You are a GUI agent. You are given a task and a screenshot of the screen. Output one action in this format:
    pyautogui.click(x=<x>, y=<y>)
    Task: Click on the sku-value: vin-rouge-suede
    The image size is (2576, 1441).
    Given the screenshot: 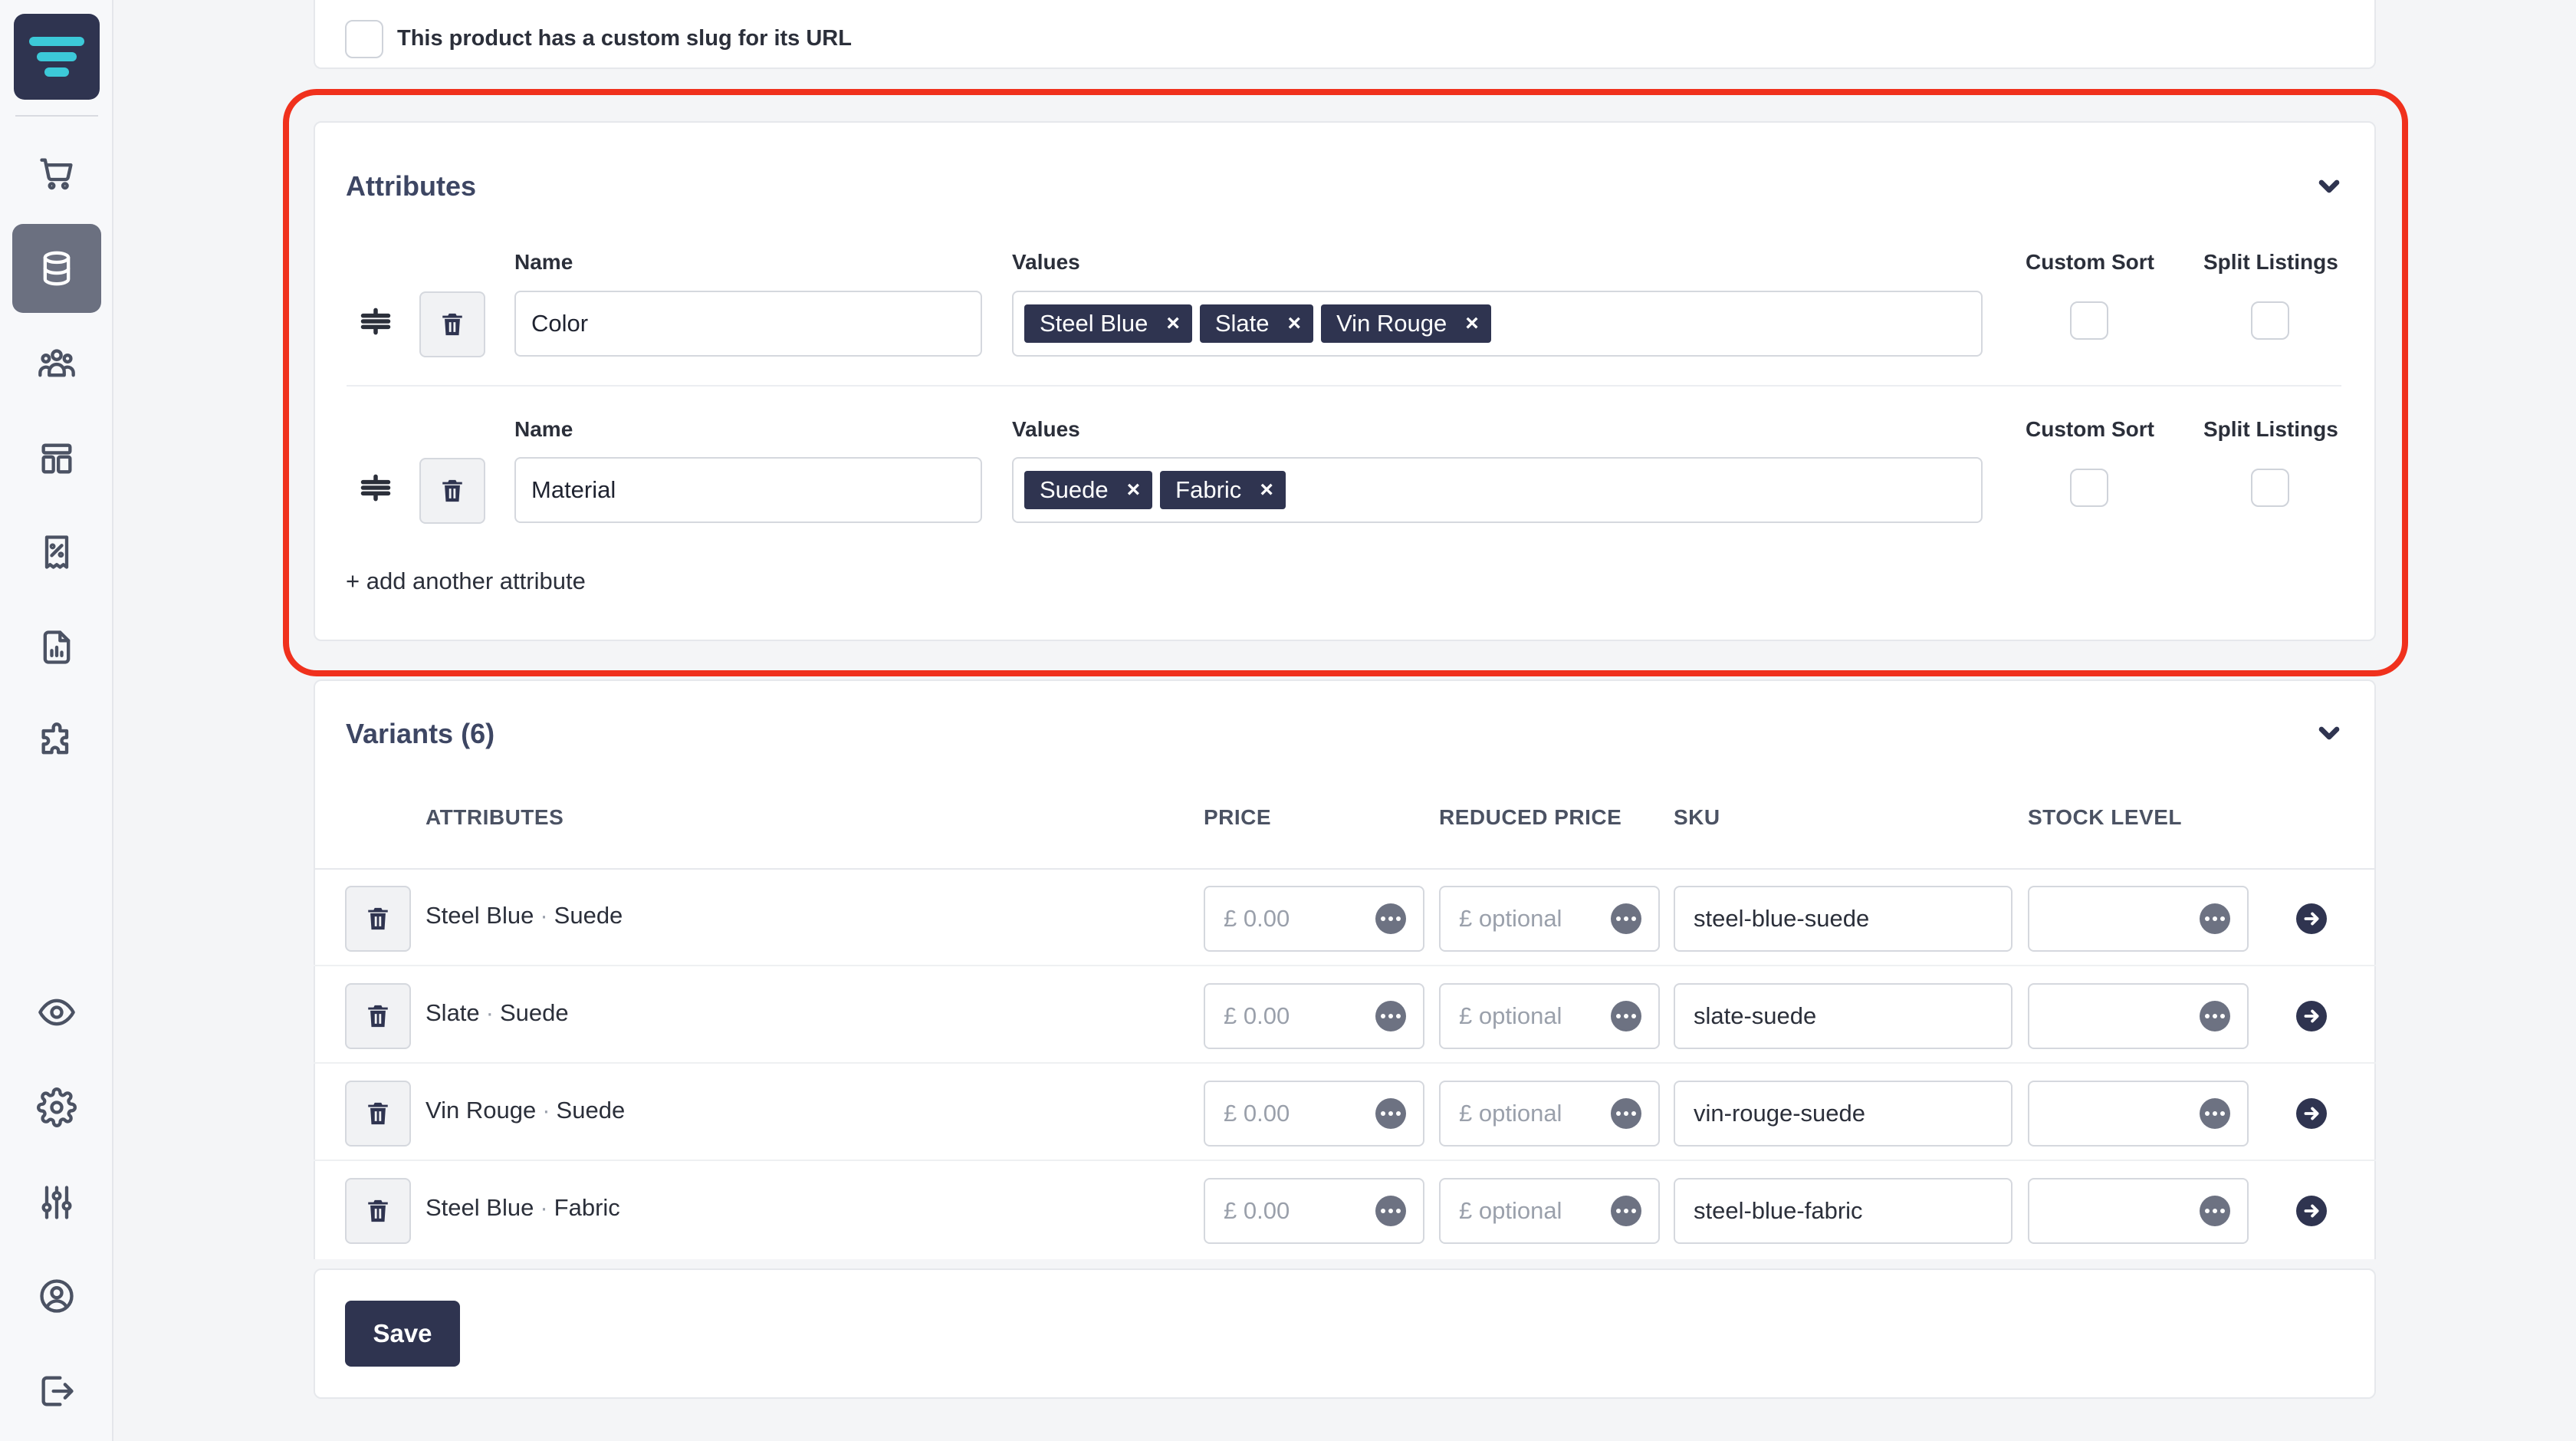 What is the action you would take?
    pyautogui.click(x=1780, y=1113)
    